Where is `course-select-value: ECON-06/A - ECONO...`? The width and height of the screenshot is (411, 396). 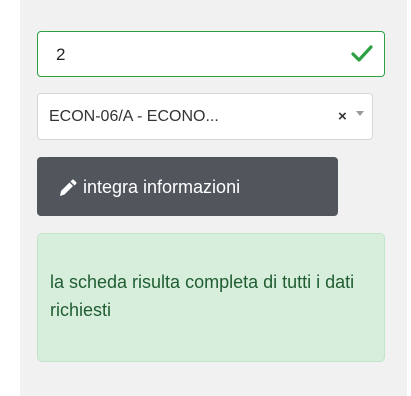 course-select-value: ECON-06/A - ECONO... is located at coordinates (134, 116).